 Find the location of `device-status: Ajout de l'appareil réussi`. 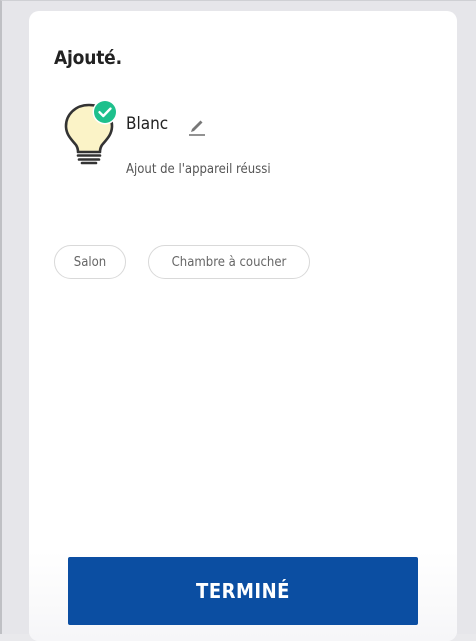

device-status: Ajout de l'appareil réussi is located at coordinates (198, 169).